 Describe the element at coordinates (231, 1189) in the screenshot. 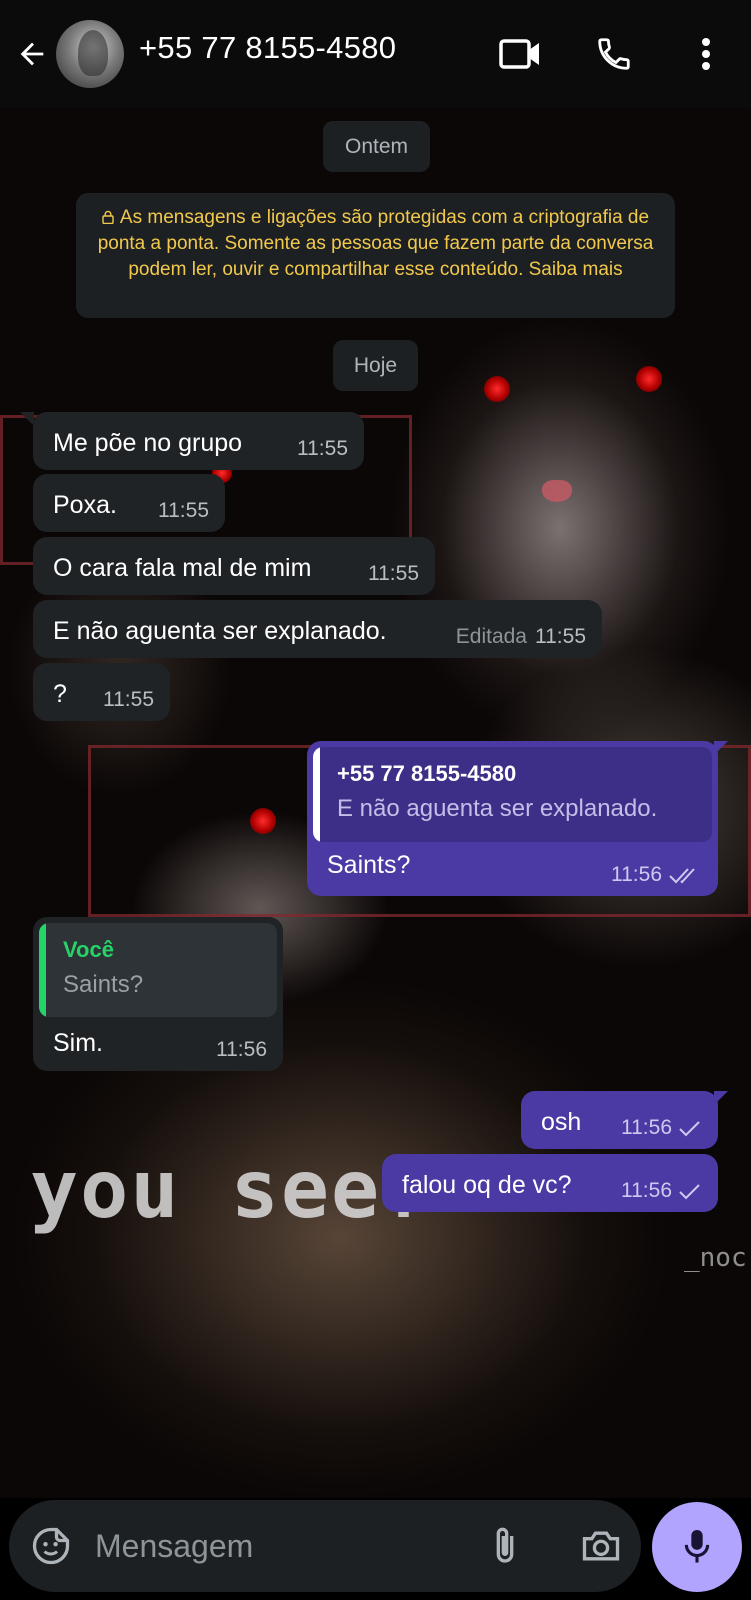

I see `wallpaper-caption: you see?` at that location.